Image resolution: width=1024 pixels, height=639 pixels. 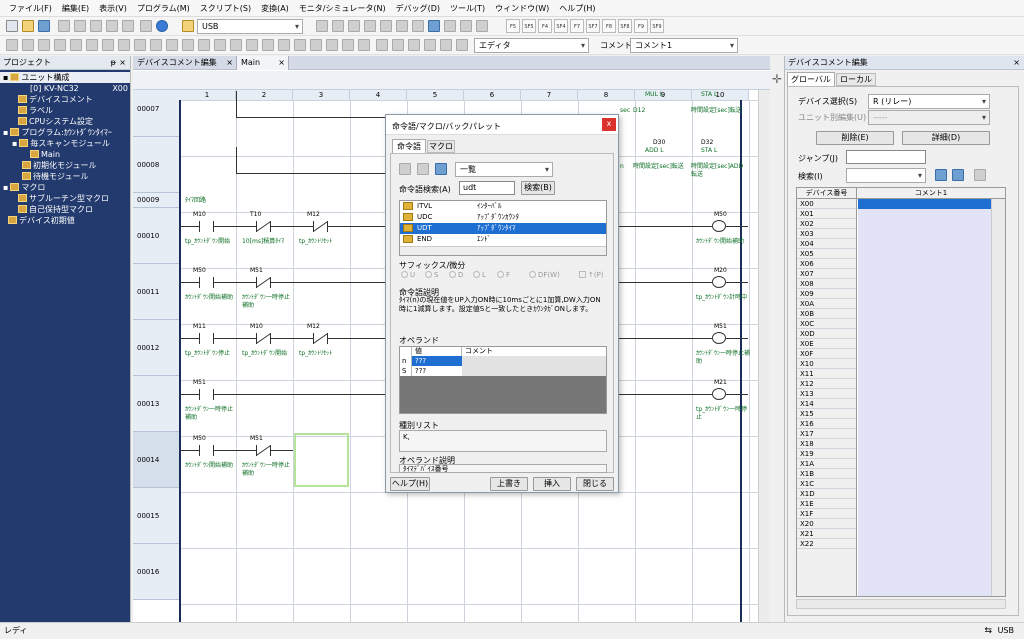 I want to click on ladder-icon, so click(x=60, y=45).